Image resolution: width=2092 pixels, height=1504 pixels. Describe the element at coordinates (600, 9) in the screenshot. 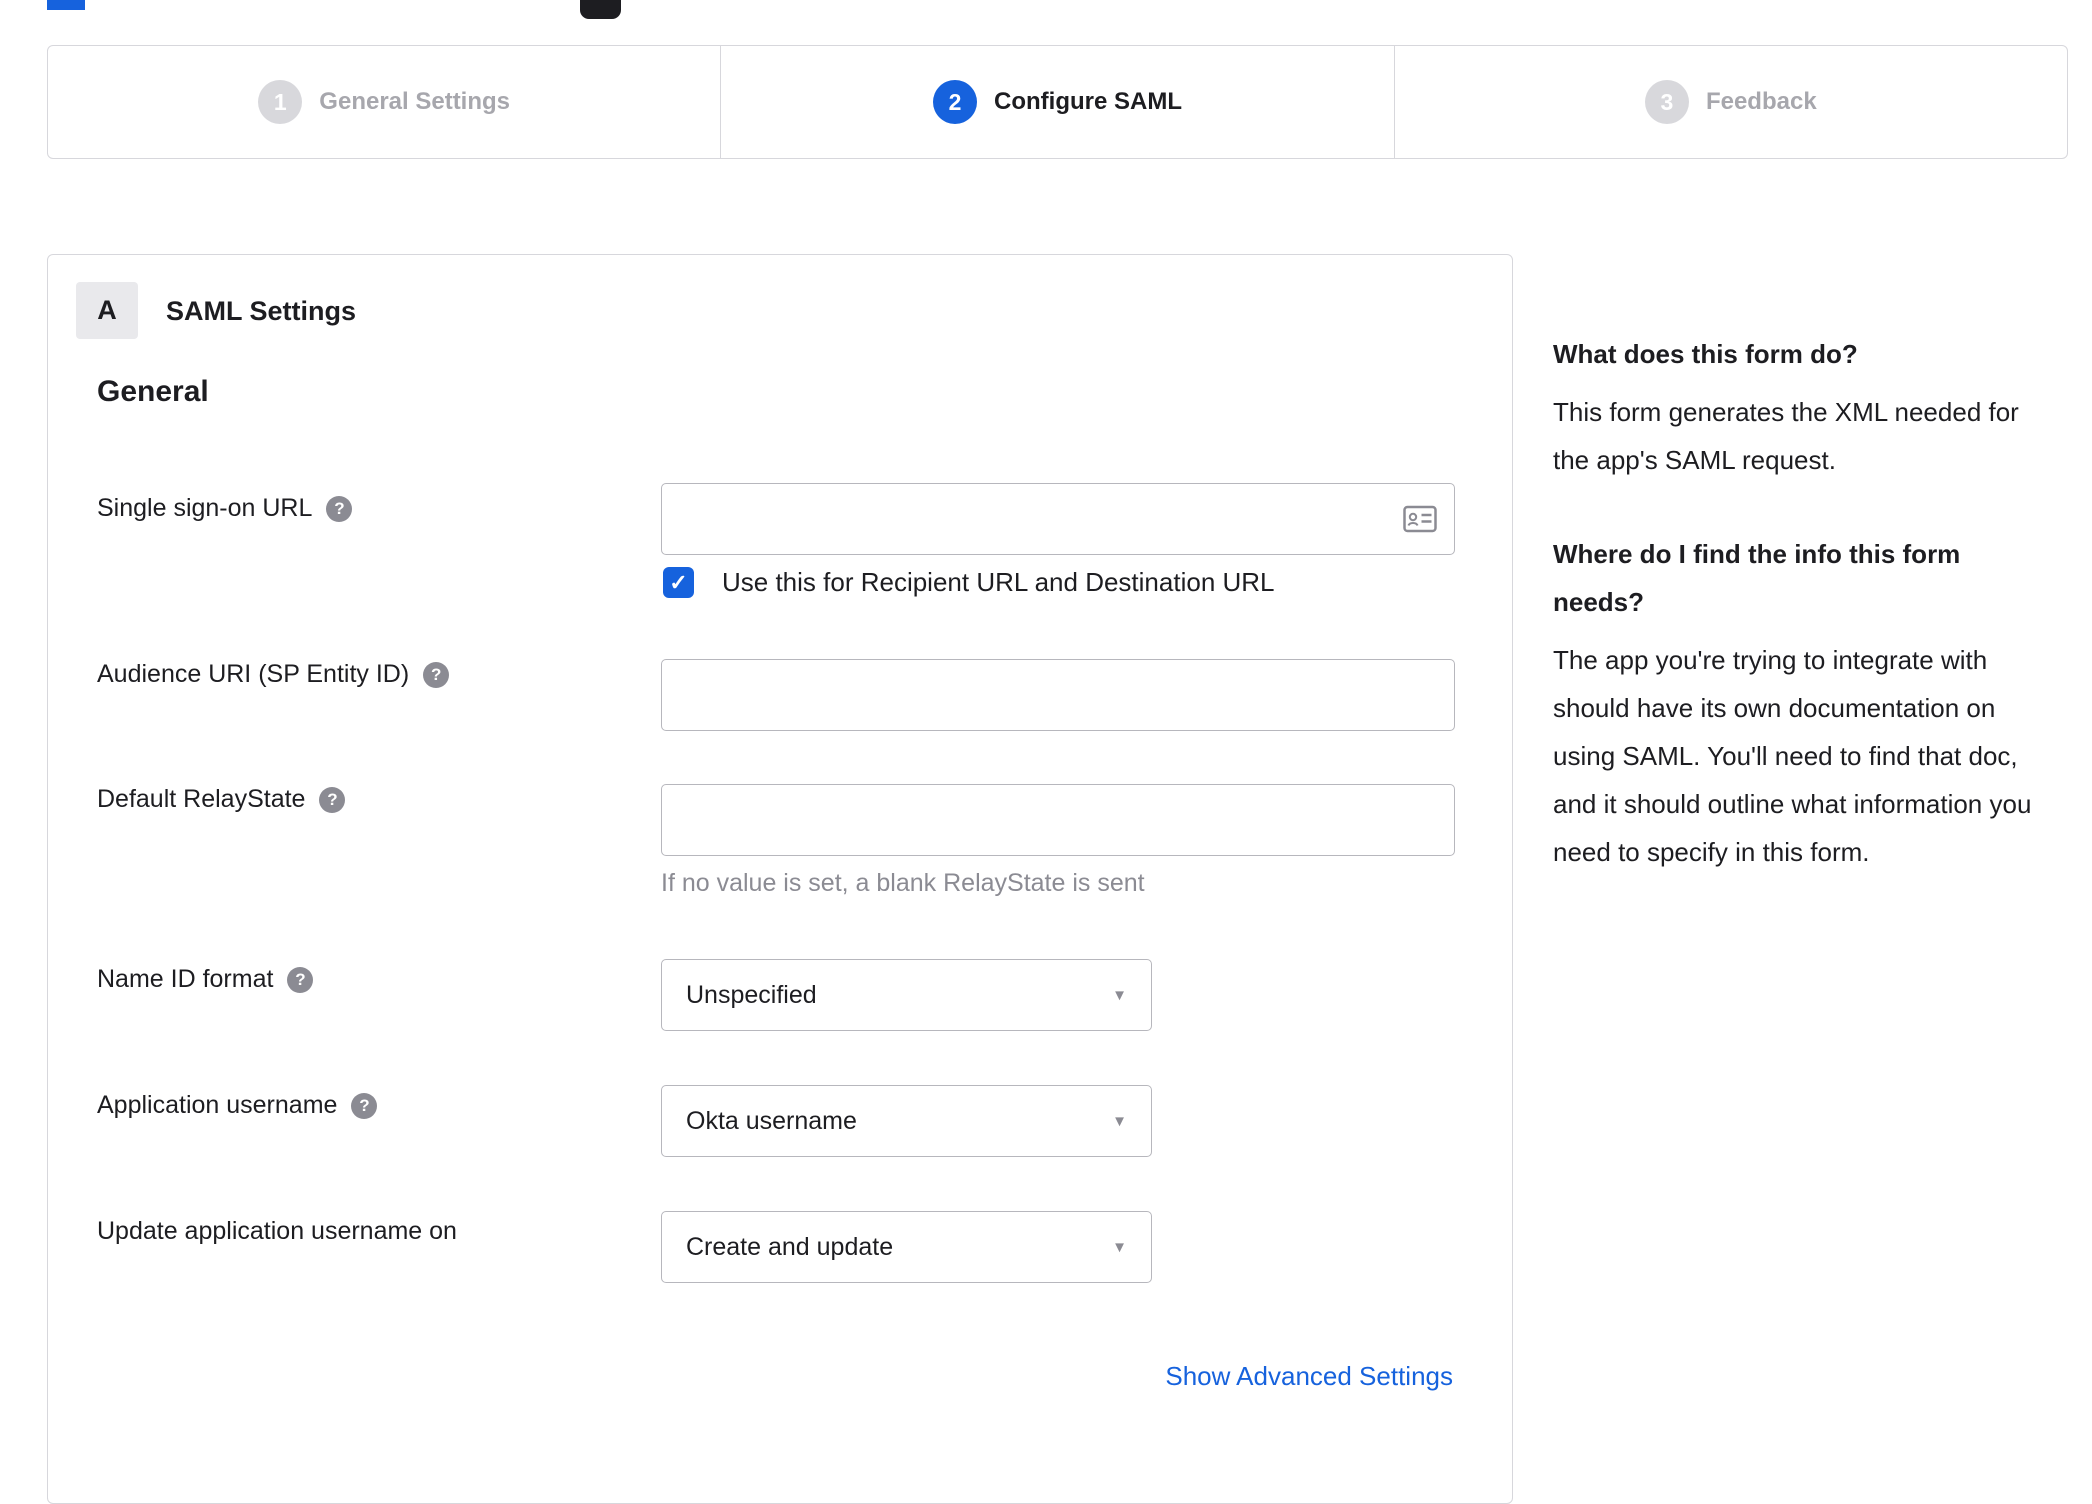

I see `cutoff-title-fragment-dark` at that location.